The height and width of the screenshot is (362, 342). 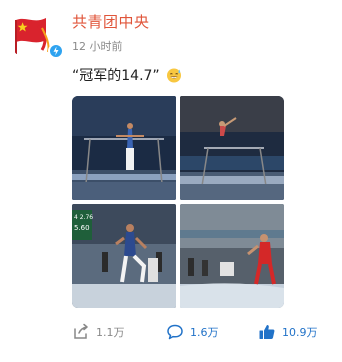 What do you see at coordinates (175, 332) in the screenshot?
I see `comment-icon` at bounding box center [175, 332].